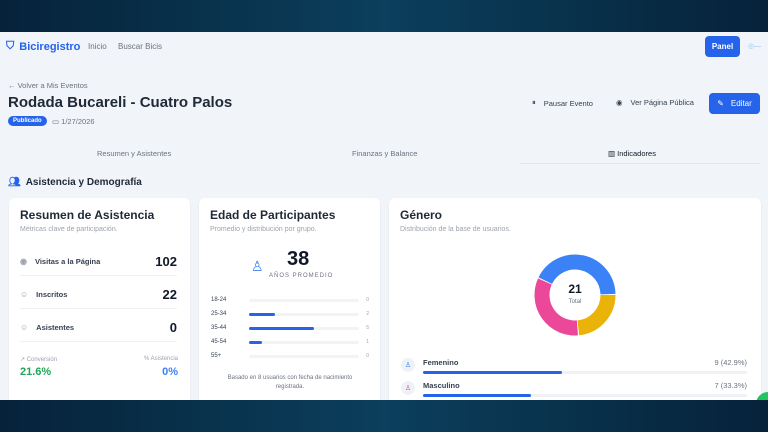  I want to click on age-group-row: 25-34 2, so click(290, 314).